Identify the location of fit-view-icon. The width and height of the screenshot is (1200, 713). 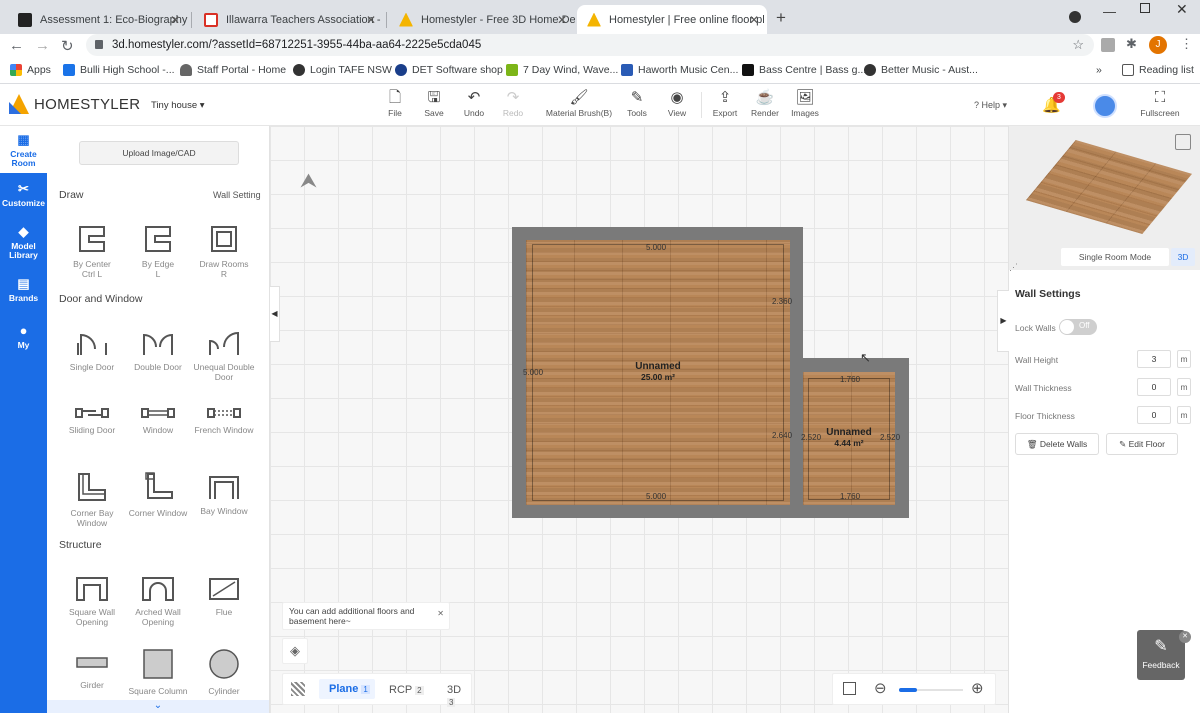
(849, 688).